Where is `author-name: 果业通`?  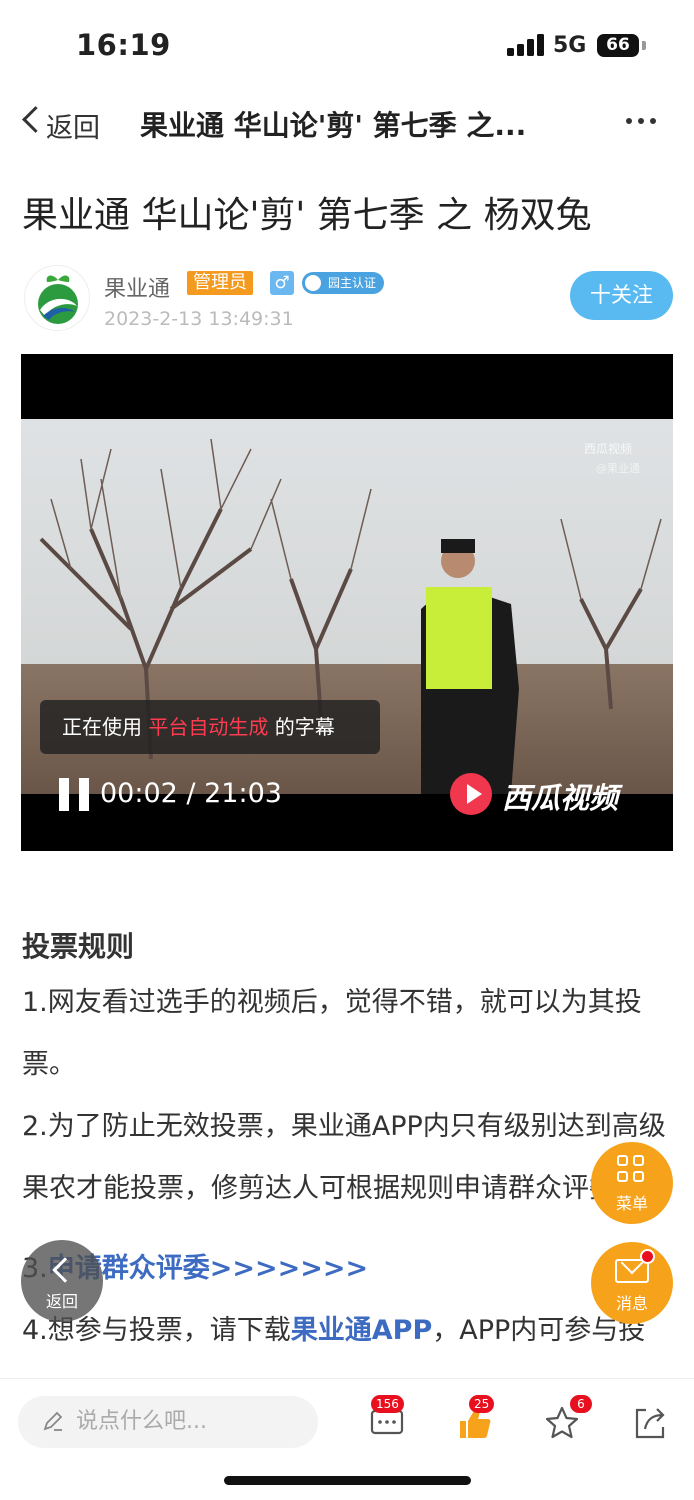 author-name: 果业通 is located at coordinates (137, 287).